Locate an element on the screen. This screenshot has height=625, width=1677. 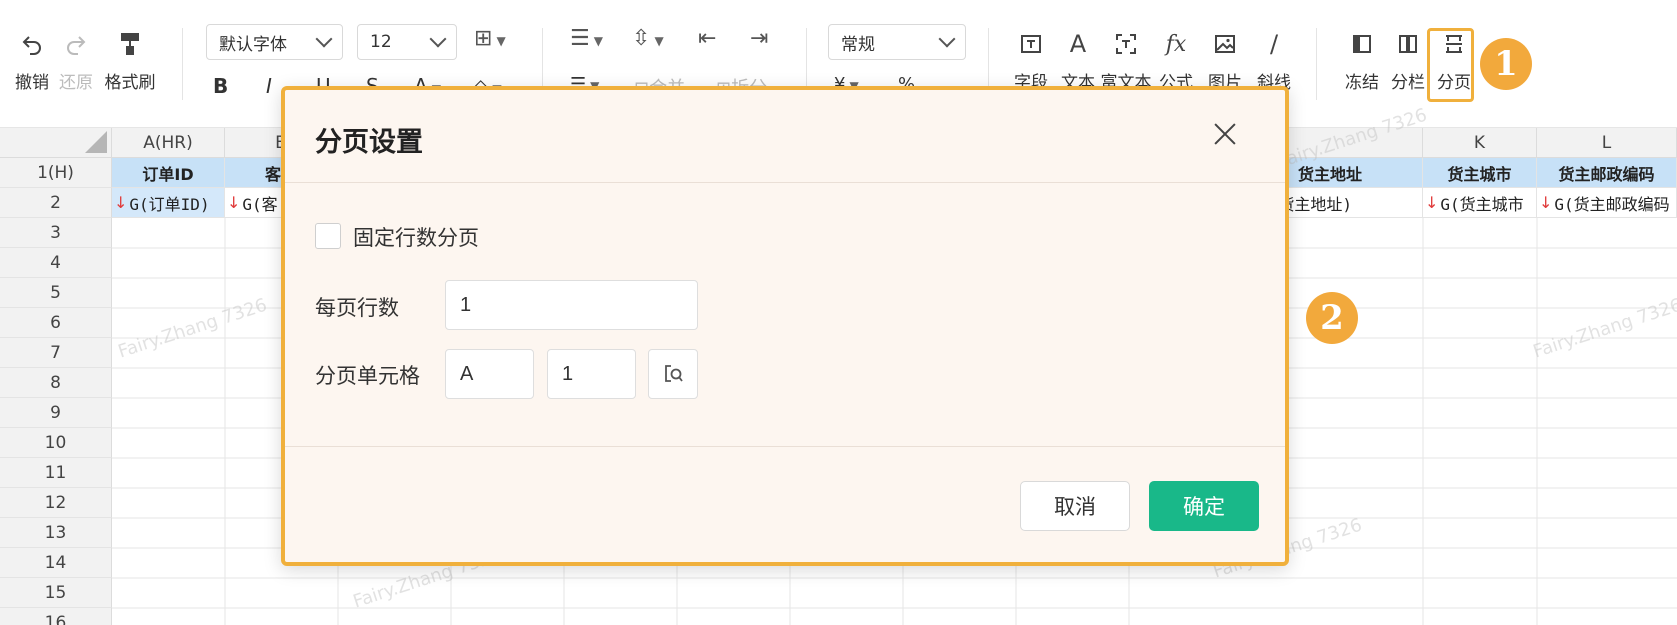
cell-b2-value: G(客 is located at coordinates (260, 204).